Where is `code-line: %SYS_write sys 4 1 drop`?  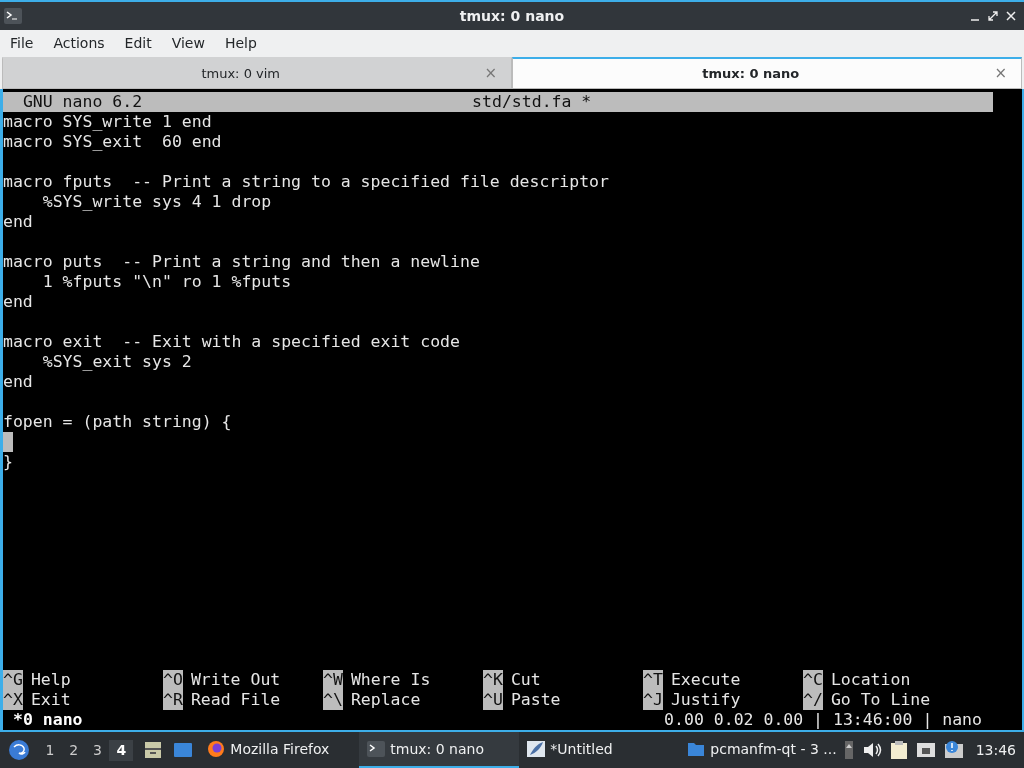
code-line: %SYS_write sys 4 1 drop is located at coordinates (156, 201).